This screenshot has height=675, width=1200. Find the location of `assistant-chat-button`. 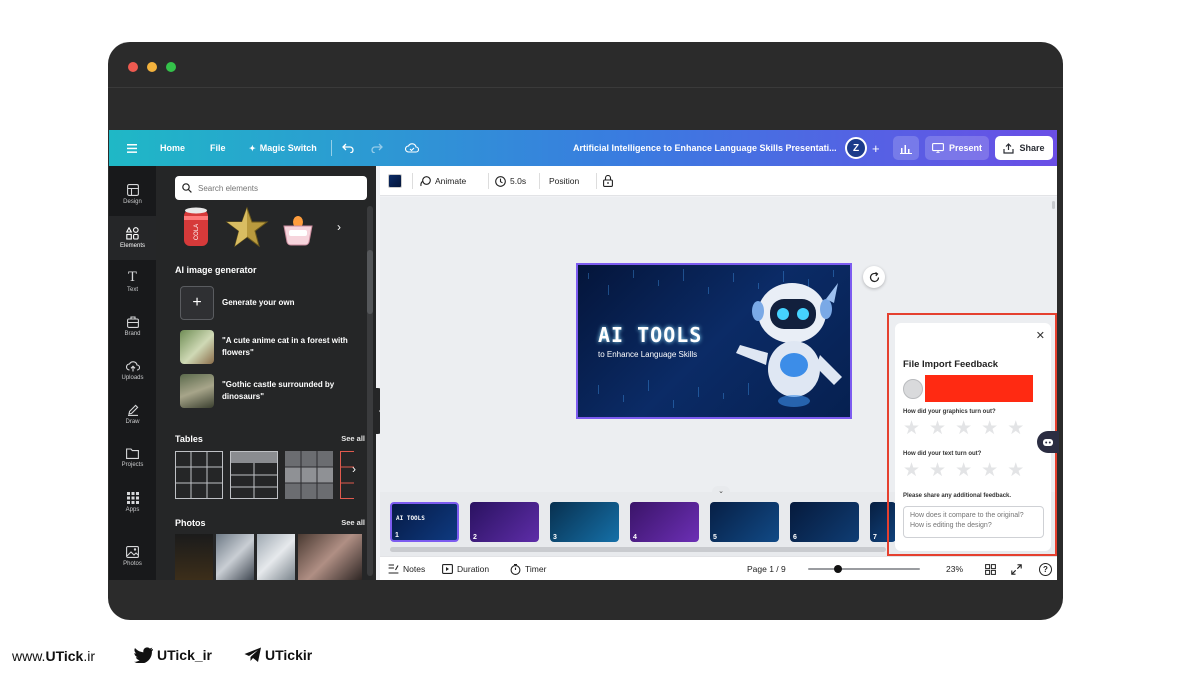

assistant-chat-button is located at coordinates (1048, 442).